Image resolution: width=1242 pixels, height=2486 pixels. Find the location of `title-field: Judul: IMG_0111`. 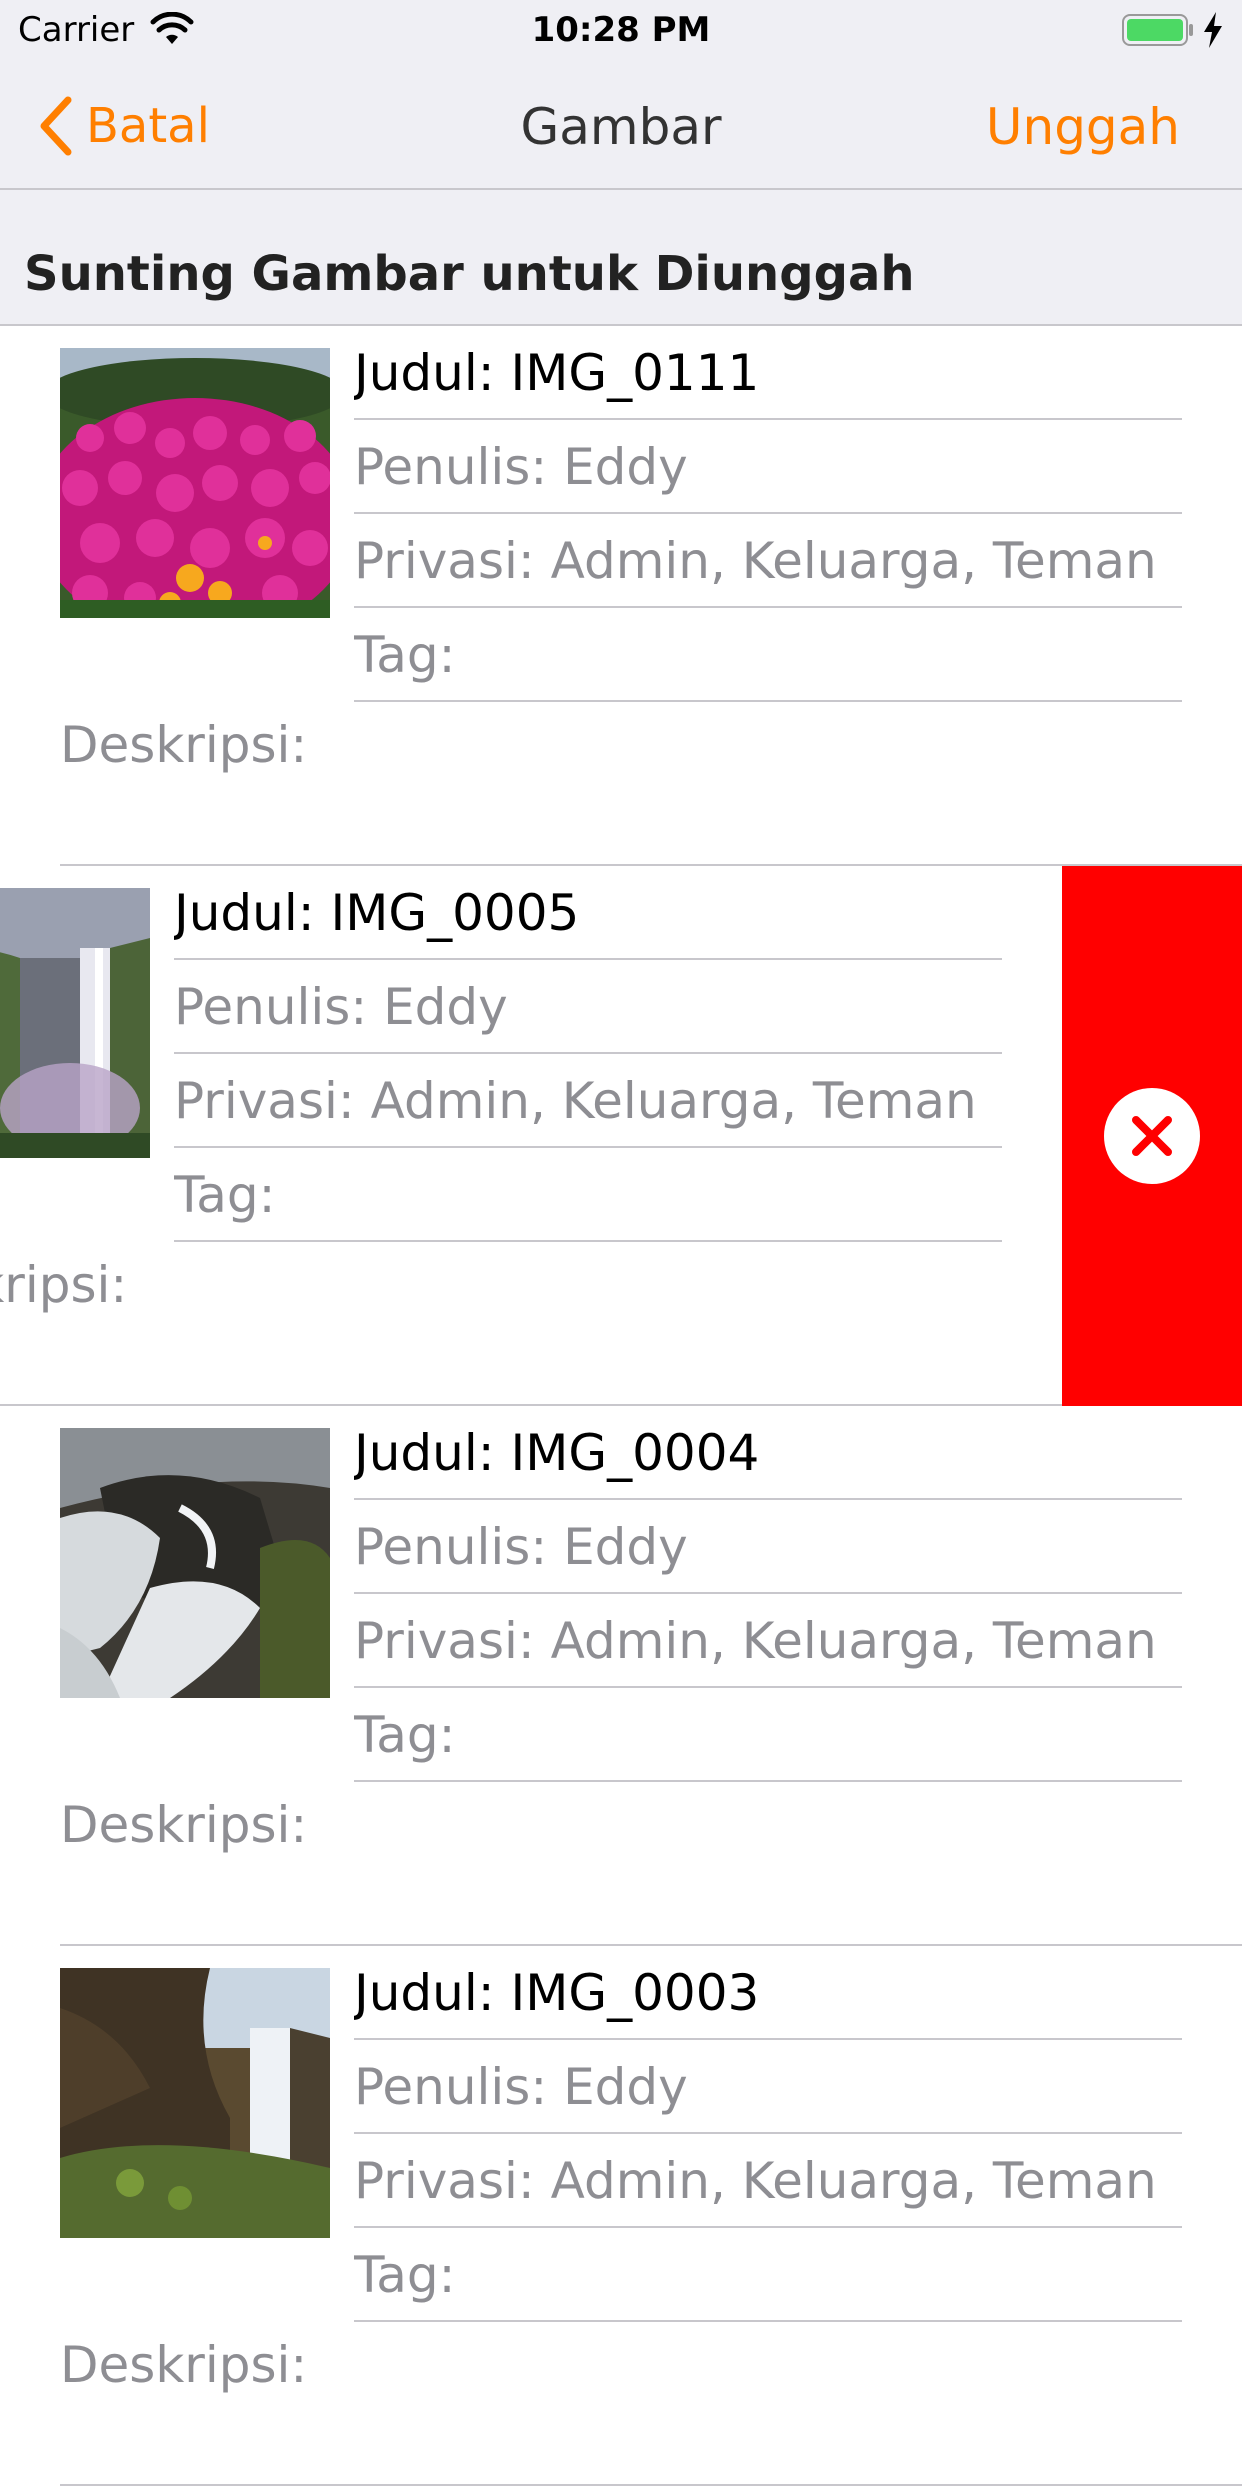

title-field: Judul: IMG_0111 is located at coordinates (768, 373).